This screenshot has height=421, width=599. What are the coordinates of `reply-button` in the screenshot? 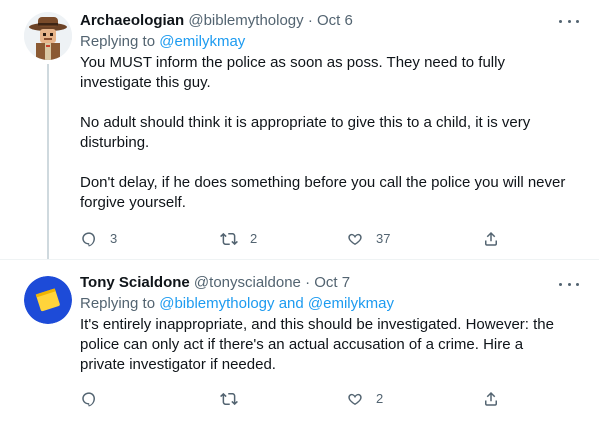 It's located at (95, 399).